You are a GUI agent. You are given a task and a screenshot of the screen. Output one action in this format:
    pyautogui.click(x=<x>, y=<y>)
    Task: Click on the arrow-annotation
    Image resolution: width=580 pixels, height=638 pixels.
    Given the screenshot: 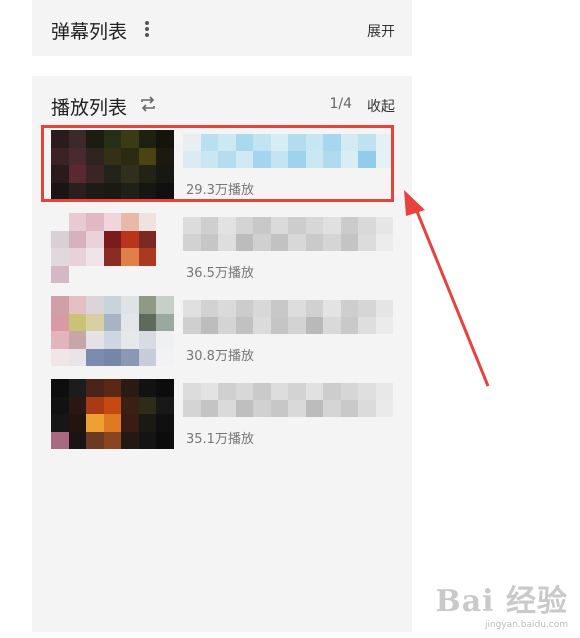 What is the action you would take?
    pyautogui.click(x=447, y=288)
    